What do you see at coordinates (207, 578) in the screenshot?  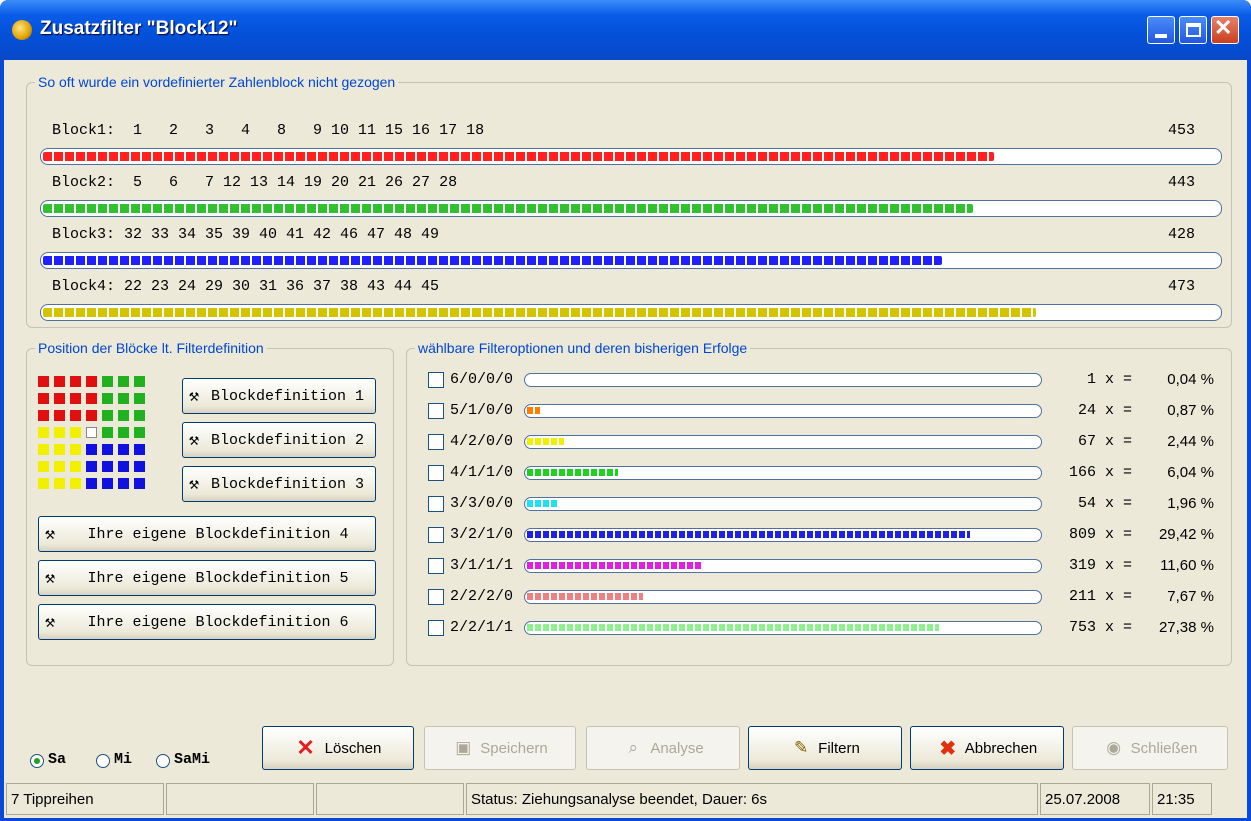 I see `own-blockdef-5-button: ⚒ Ihre eigene Blockdefinition 5` at bounding box center [207, 578].